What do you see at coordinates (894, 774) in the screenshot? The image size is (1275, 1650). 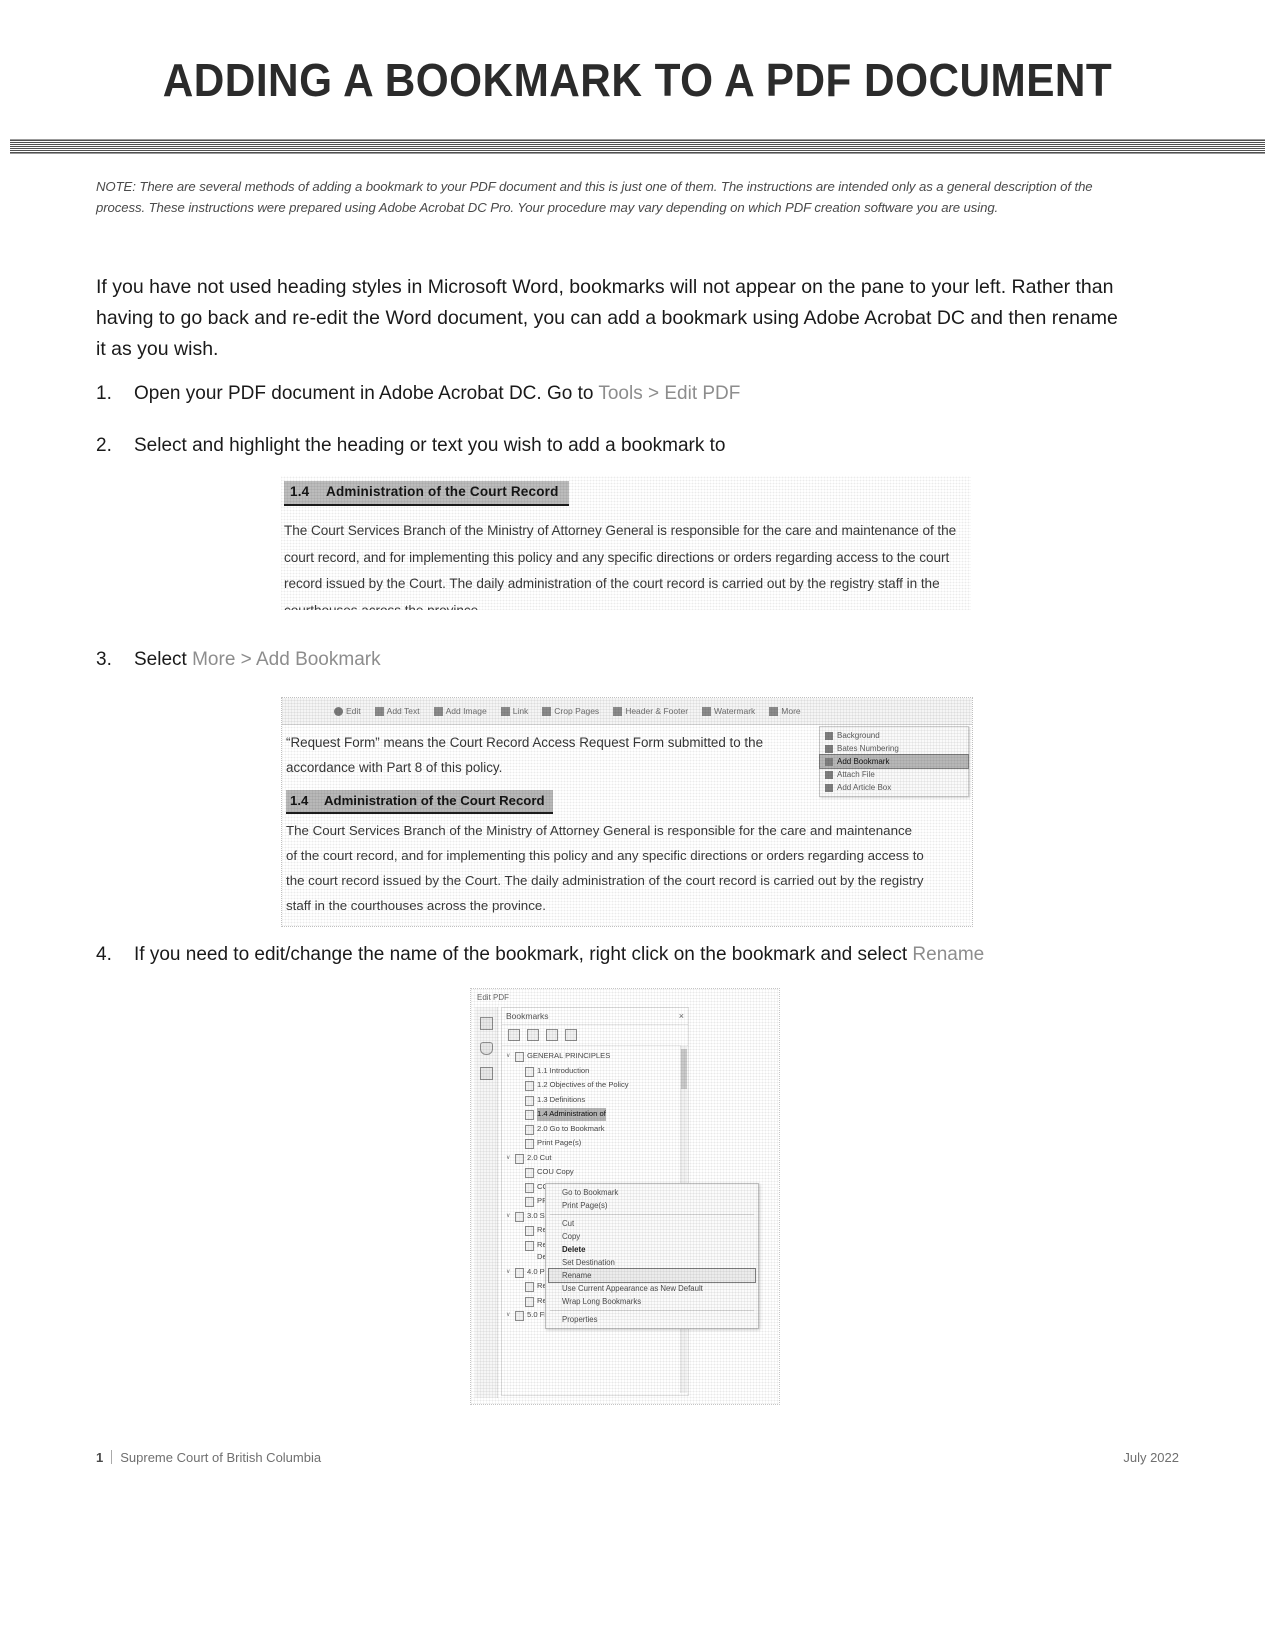 I see `more-menu-item-attach-file: Attach File` at bounding box center [894, 774].